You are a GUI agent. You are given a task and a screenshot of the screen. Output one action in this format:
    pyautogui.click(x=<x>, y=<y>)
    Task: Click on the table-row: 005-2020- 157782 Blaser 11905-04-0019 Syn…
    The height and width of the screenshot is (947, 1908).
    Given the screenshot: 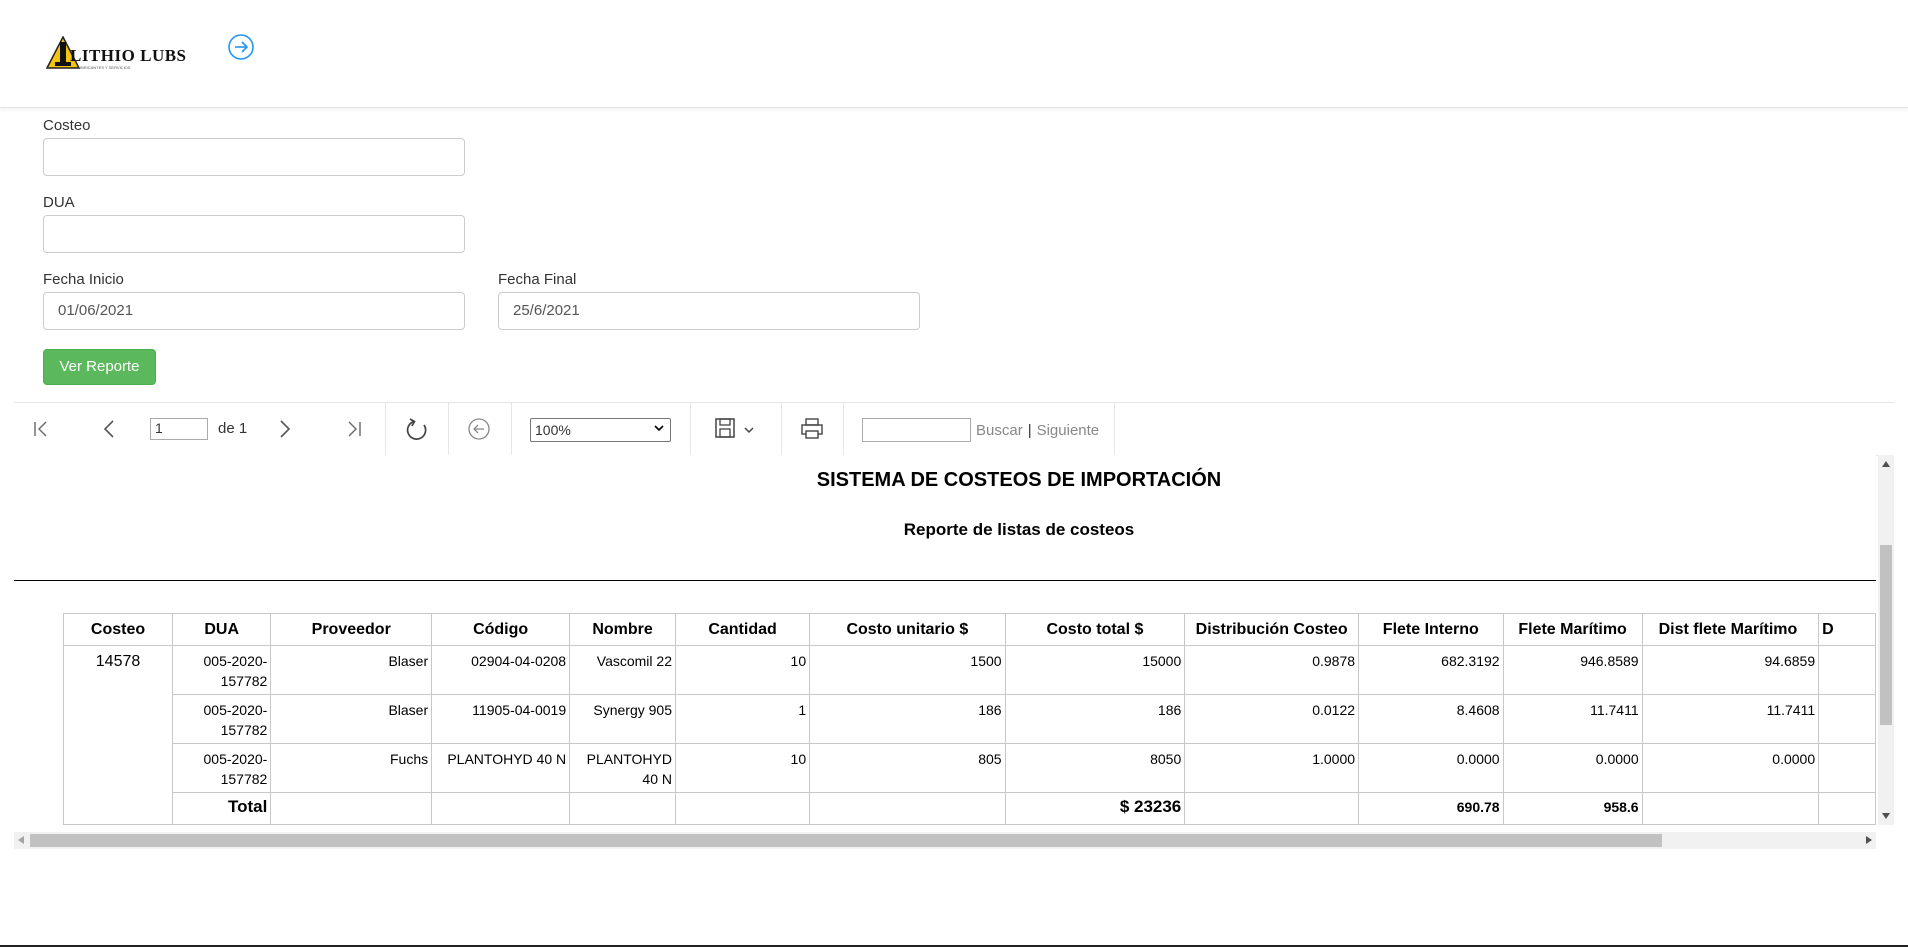 What is the action you would take?
    pyautogui.click(x=970, y=719)
    